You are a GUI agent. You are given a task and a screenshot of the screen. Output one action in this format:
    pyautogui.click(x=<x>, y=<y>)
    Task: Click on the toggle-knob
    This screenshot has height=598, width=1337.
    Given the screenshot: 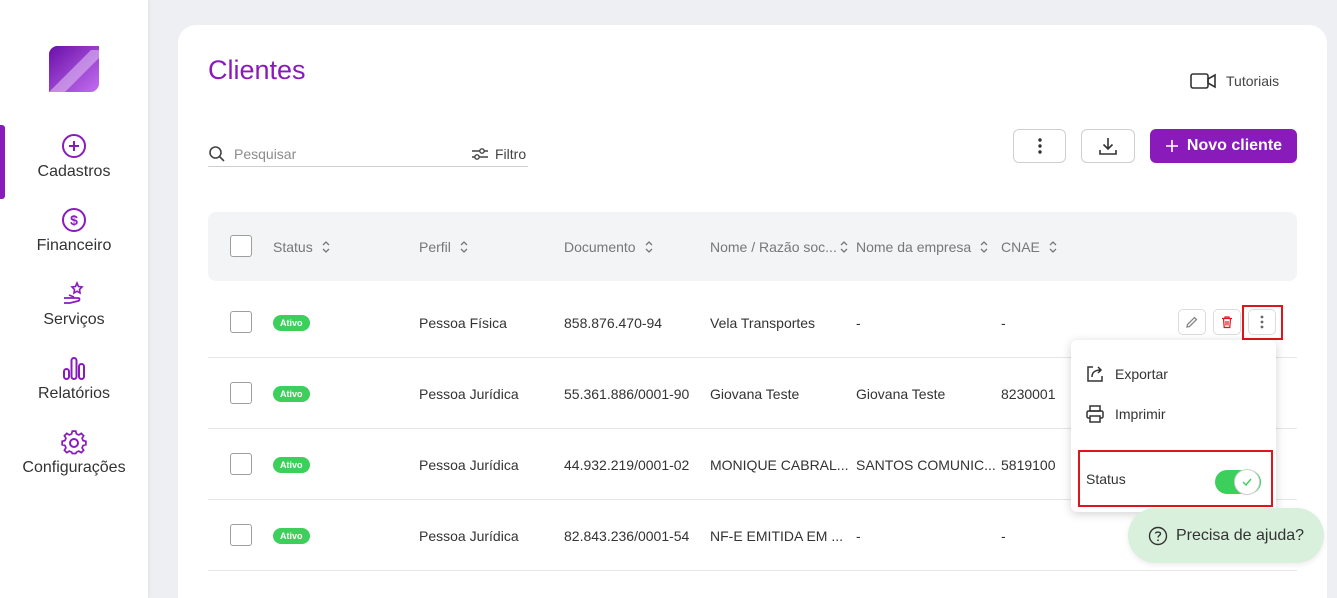 What is the action you would take?
    pyautogui.click(x=1247, y=482)
    